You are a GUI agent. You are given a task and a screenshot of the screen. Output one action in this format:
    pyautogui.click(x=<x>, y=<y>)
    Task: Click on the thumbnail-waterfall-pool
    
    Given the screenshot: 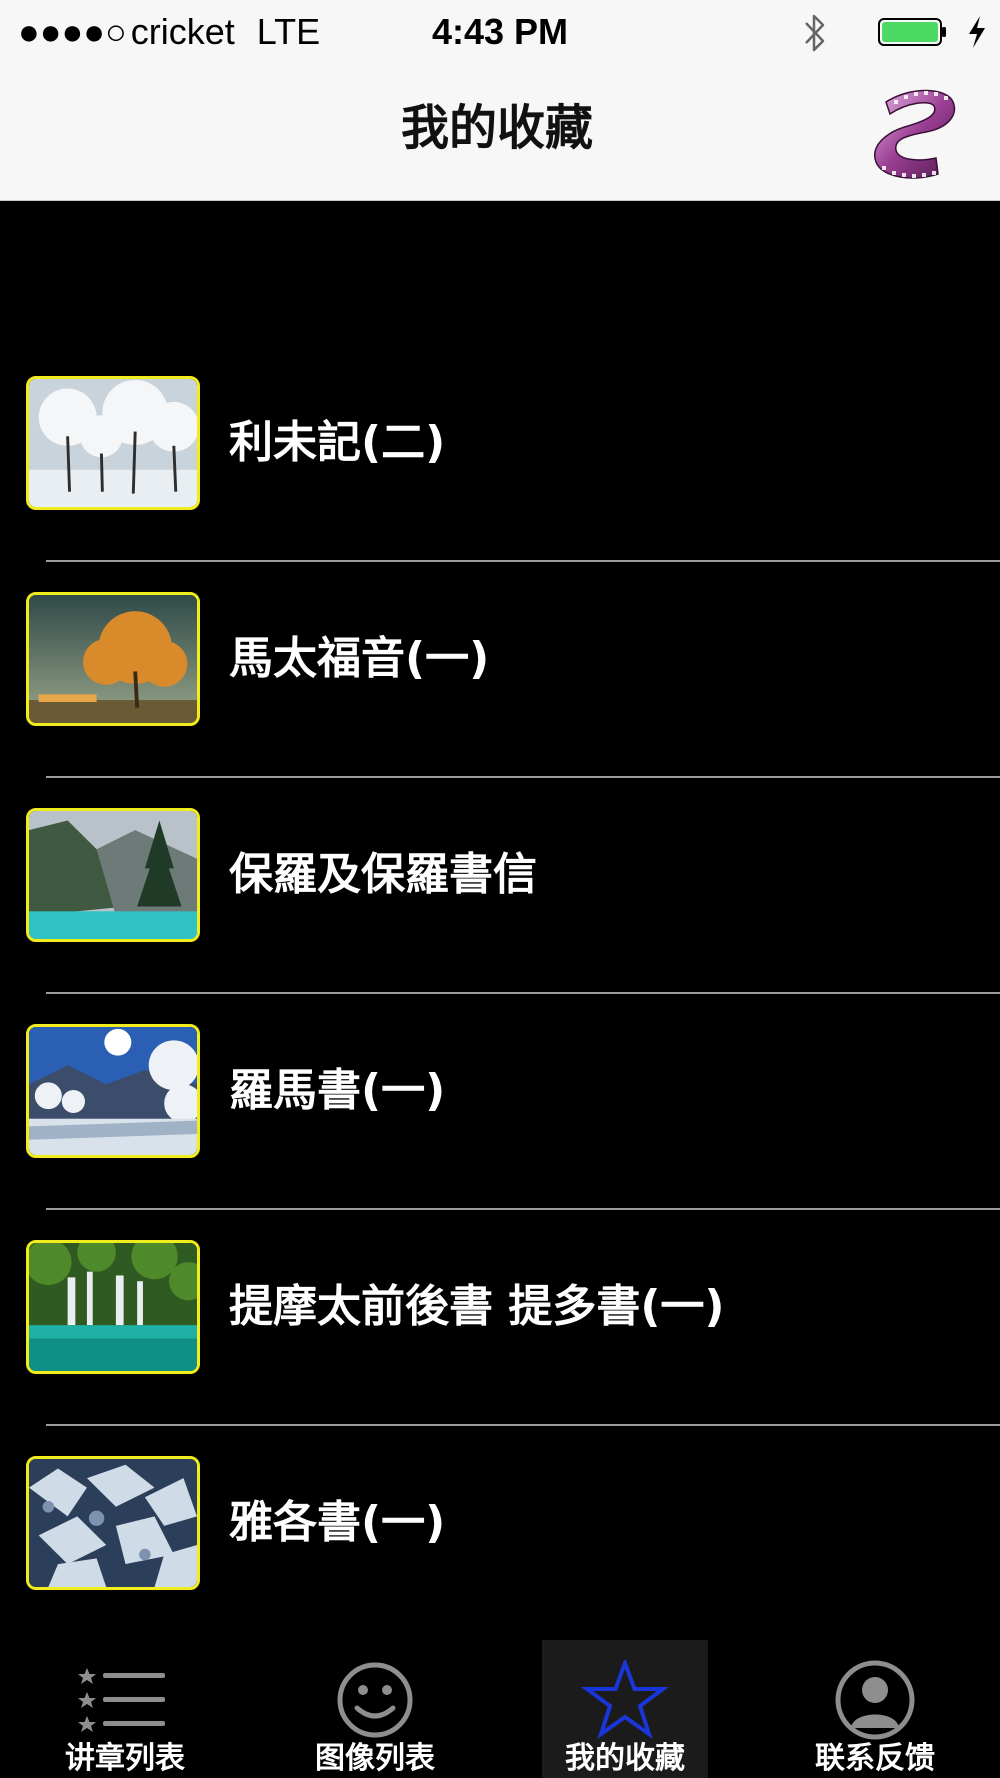 What is the action you would take?
    pyautogui.click(x=113, y=1307)
    